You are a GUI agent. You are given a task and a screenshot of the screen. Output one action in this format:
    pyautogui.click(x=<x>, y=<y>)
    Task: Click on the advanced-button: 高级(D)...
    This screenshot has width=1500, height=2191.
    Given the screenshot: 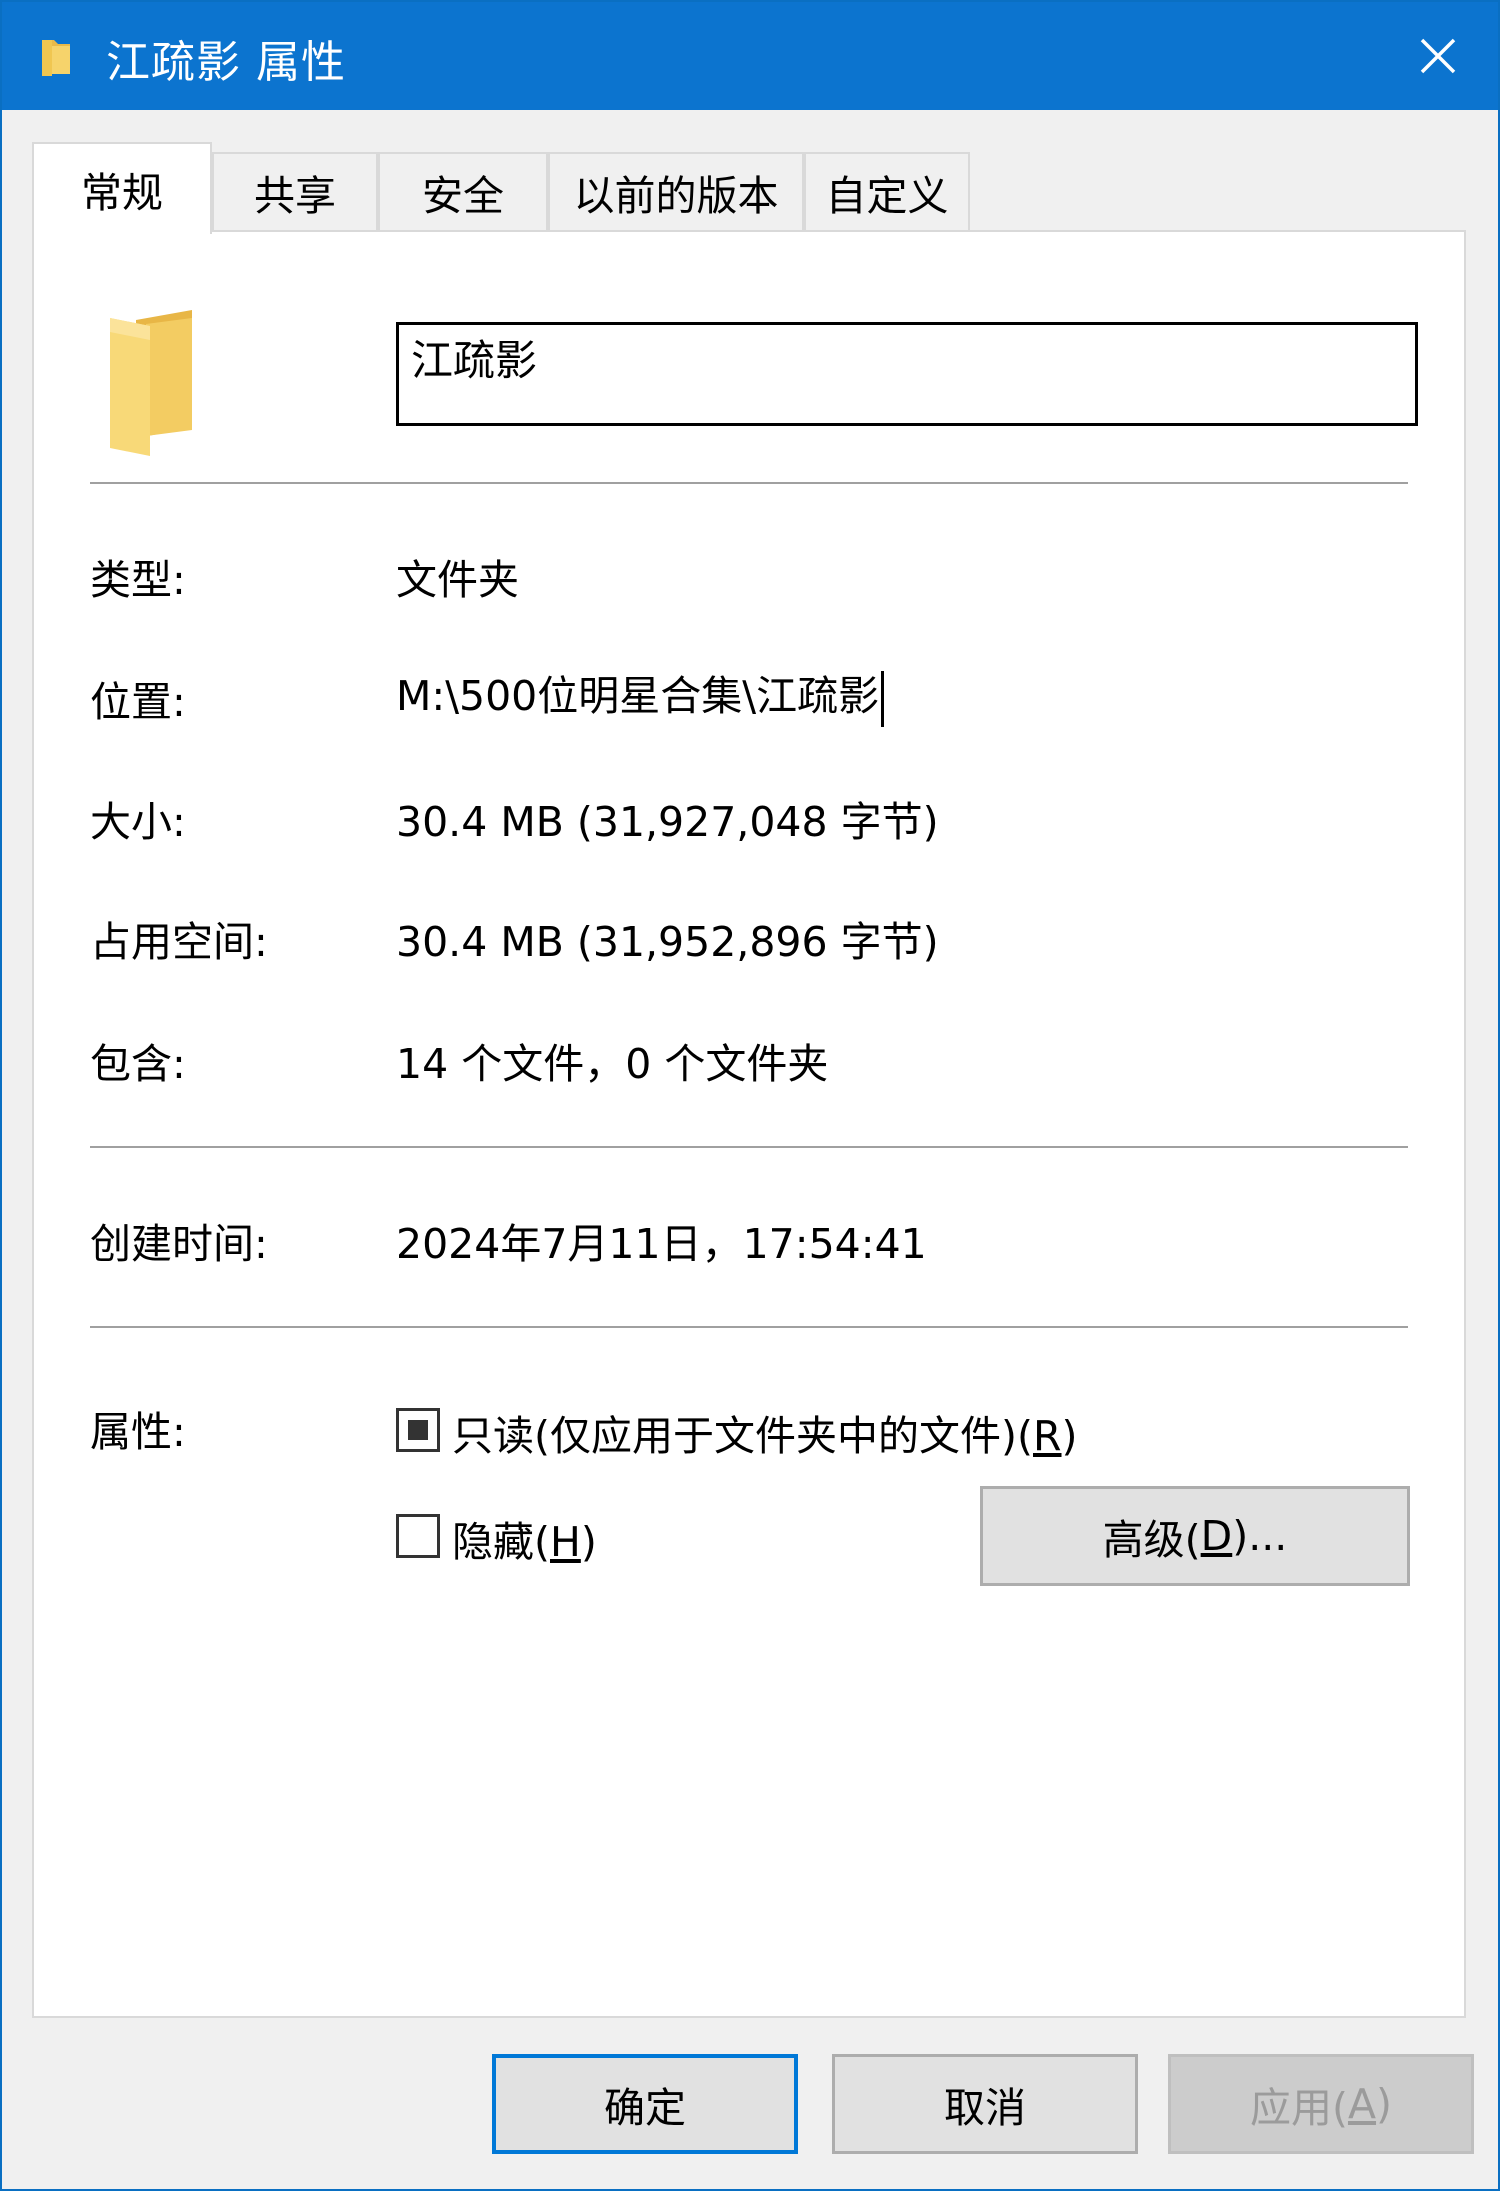 What is the action you would take?
    pyautogui.click(x=1195, y=1536)
    